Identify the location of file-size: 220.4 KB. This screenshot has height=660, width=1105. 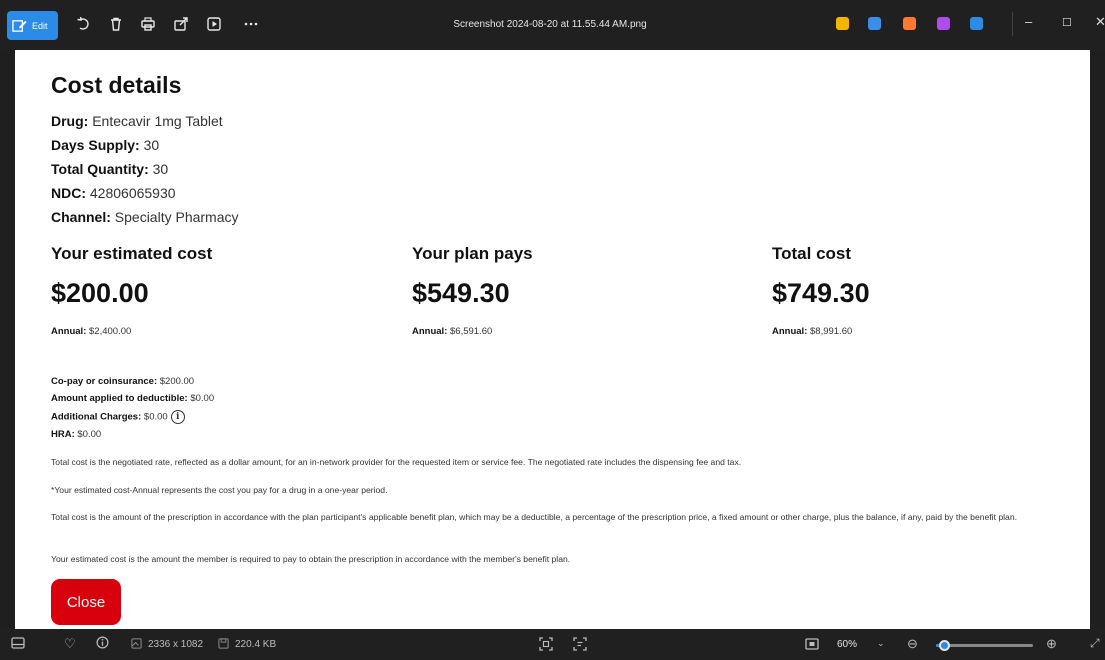
(256, 644).